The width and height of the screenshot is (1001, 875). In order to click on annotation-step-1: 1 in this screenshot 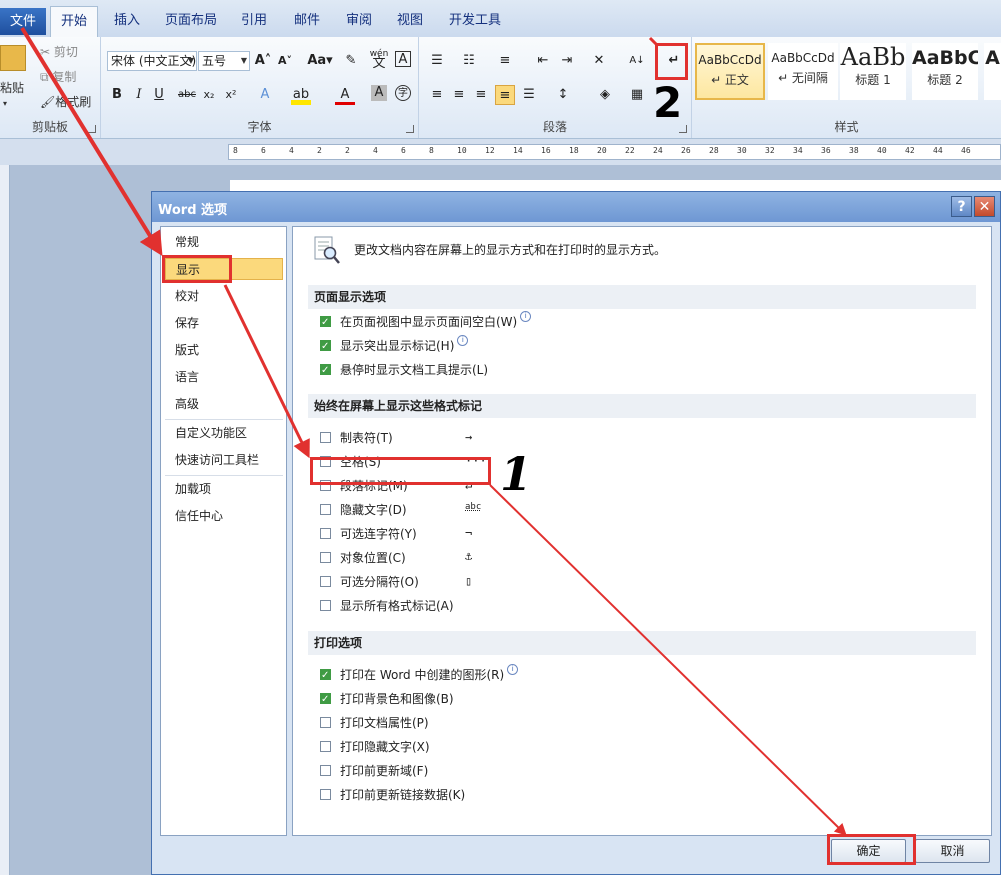, I will do `click(516, 474)`.